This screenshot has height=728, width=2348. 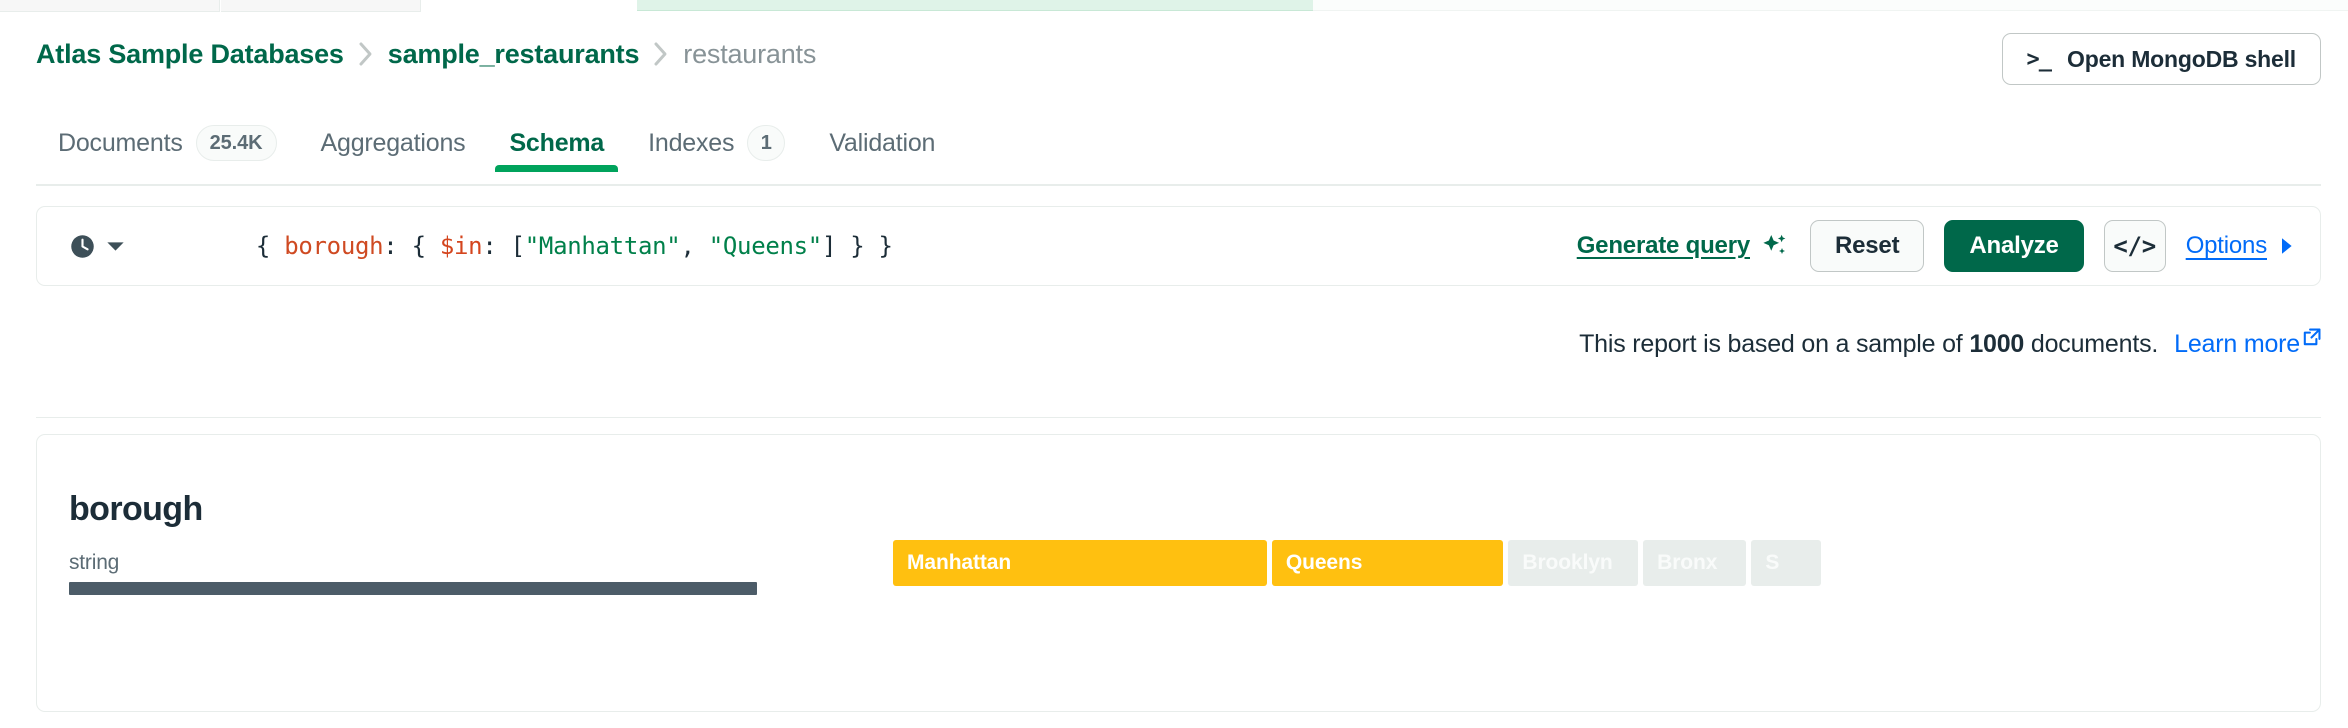 What do you see at coordinates (120, 142) in the screenshot?
I see `tab-documents-label: Documents` at bounding box center [120, 142].